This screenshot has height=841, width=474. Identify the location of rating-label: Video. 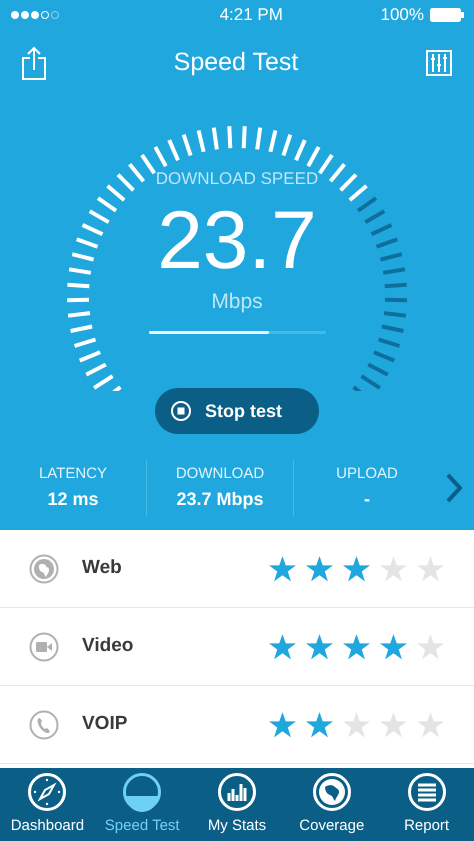
(108, 646).